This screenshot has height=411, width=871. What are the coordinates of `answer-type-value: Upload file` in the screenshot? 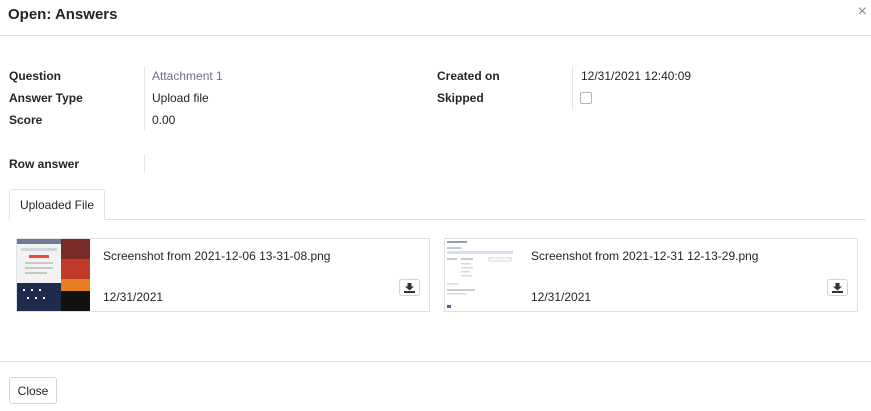 It's located at (180, 98).